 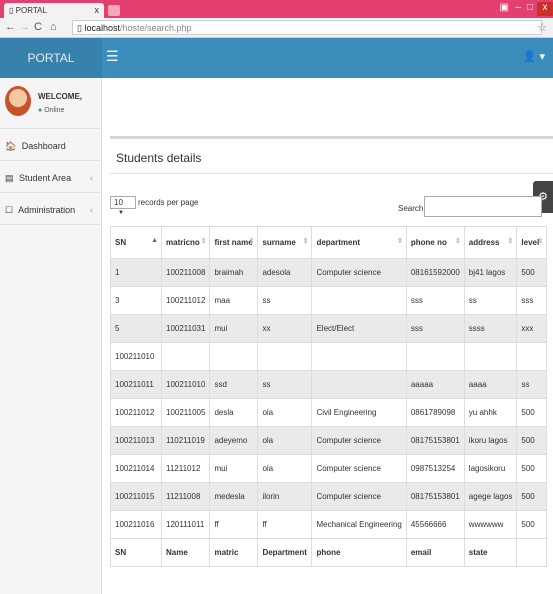 What do you see at coordinates (234, 242) in the screenshot?
I see `column-header: first name ⇕` at bounding box center [234, 242].